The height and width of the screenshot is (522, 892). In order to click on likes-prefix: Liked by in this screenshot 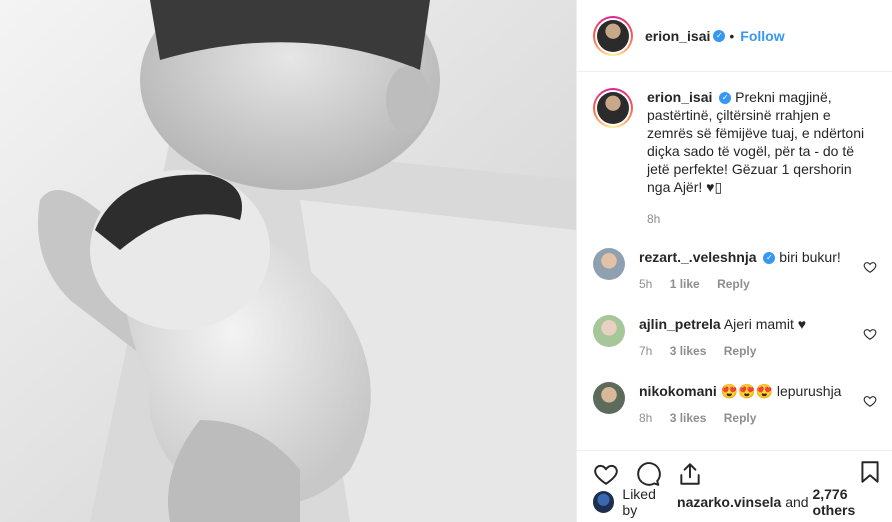, I will do `click(639, 502)`.